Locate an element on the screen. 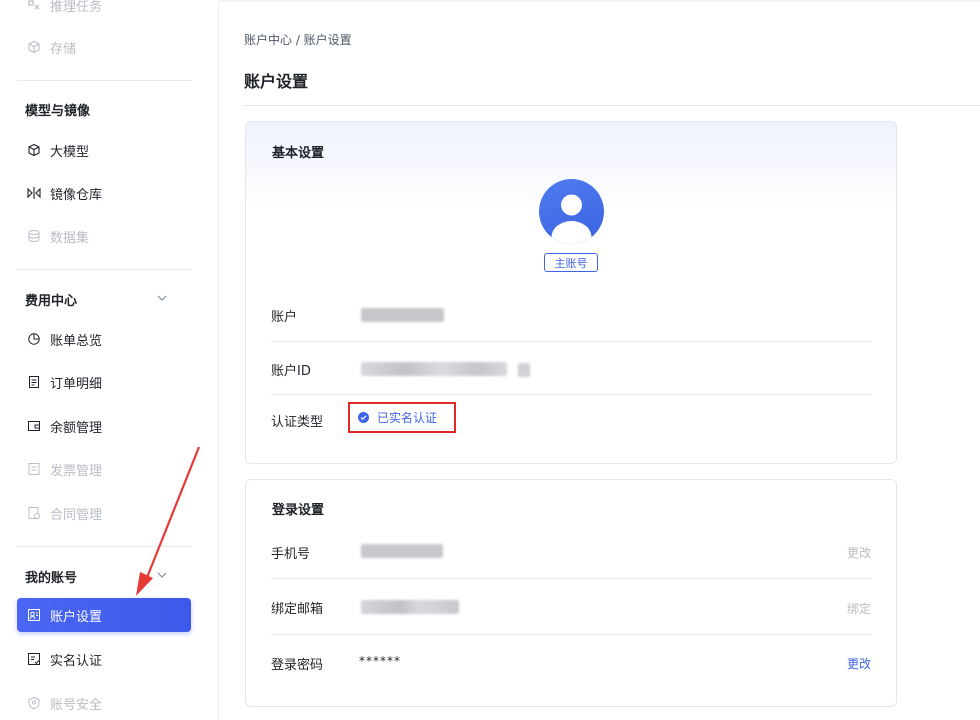  sidebar-item-label: 存储 is located at coordinates (63, 49).